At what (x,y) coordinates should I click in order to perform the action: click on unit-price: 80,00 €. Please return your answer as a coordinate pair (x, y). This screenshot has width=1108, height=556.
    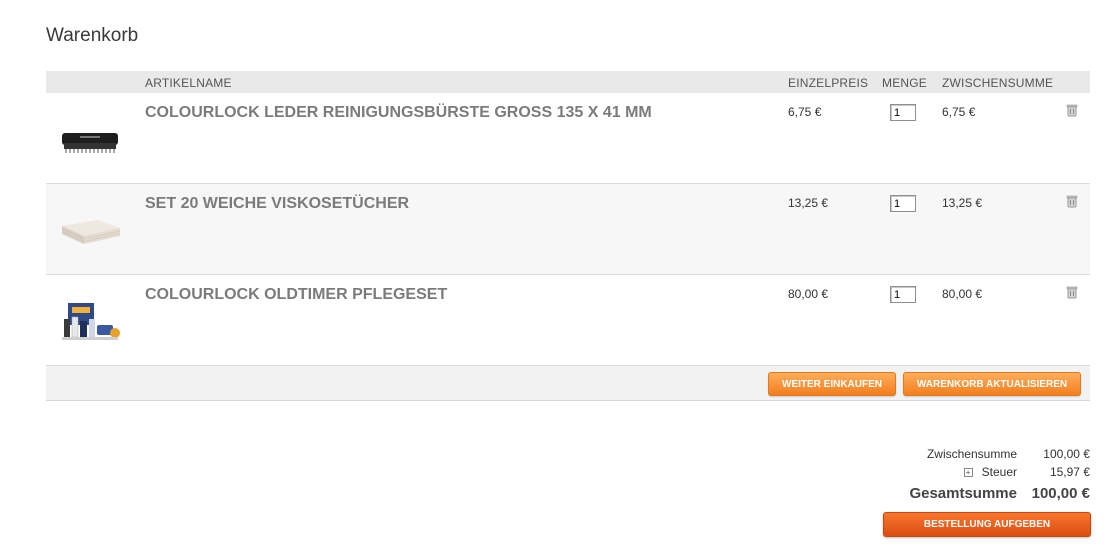
    Looking at the image, I should click on (808, 294).